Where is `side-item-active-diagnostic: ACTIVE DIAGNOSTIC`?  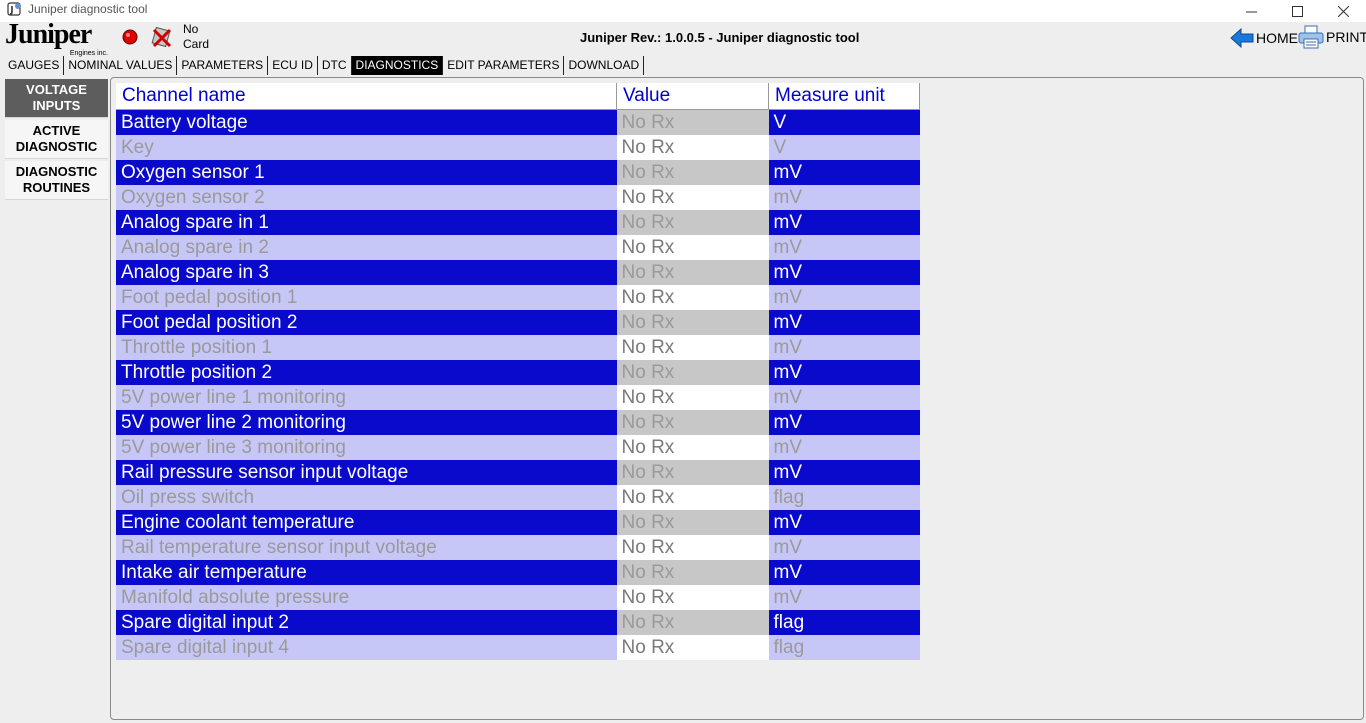 side-item-active-diagnostic: ACTIVE DIAGNOSTIC is located at coordinates (56, 139).